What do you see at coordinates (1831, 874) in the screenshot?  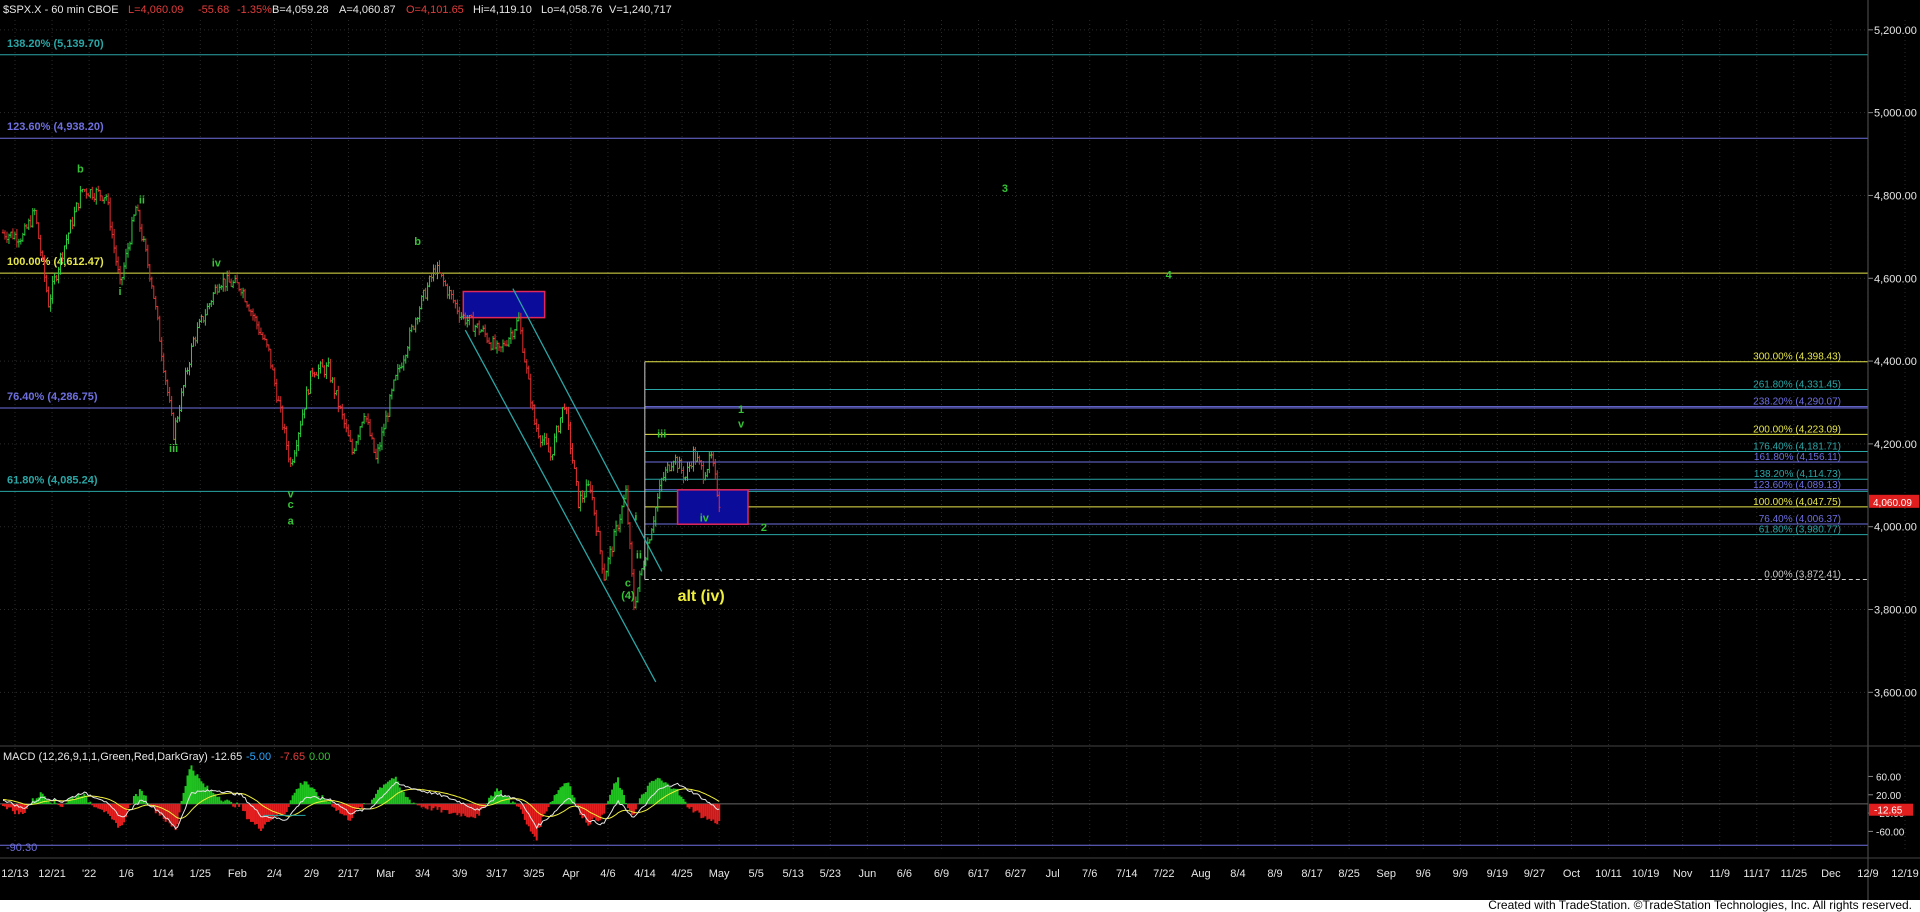 I see `date-tick-label: Dec` at bounding box center [1831, 874].